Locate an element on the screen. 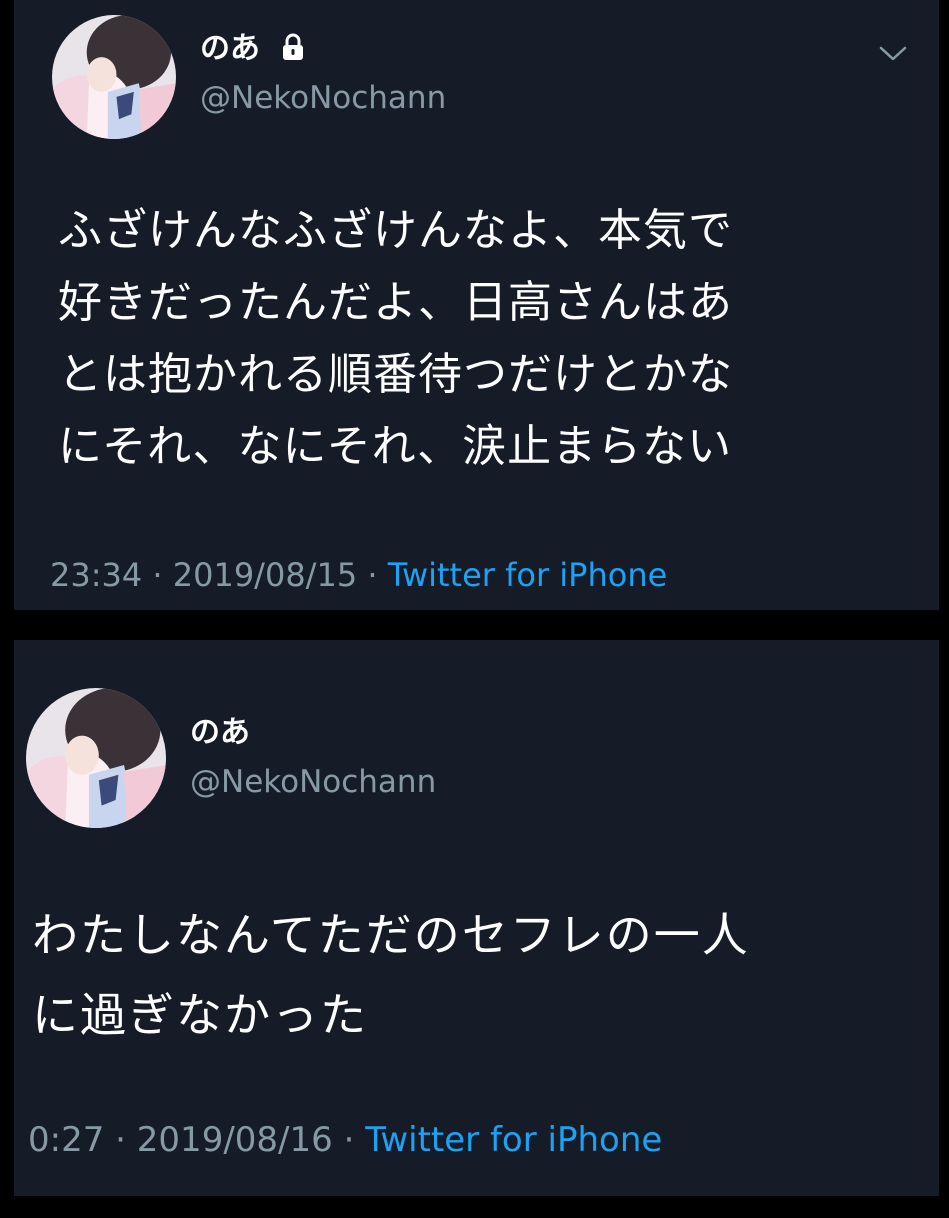  tweet-text-line: に過ぎなかった is located at coordinates (200, 1015).